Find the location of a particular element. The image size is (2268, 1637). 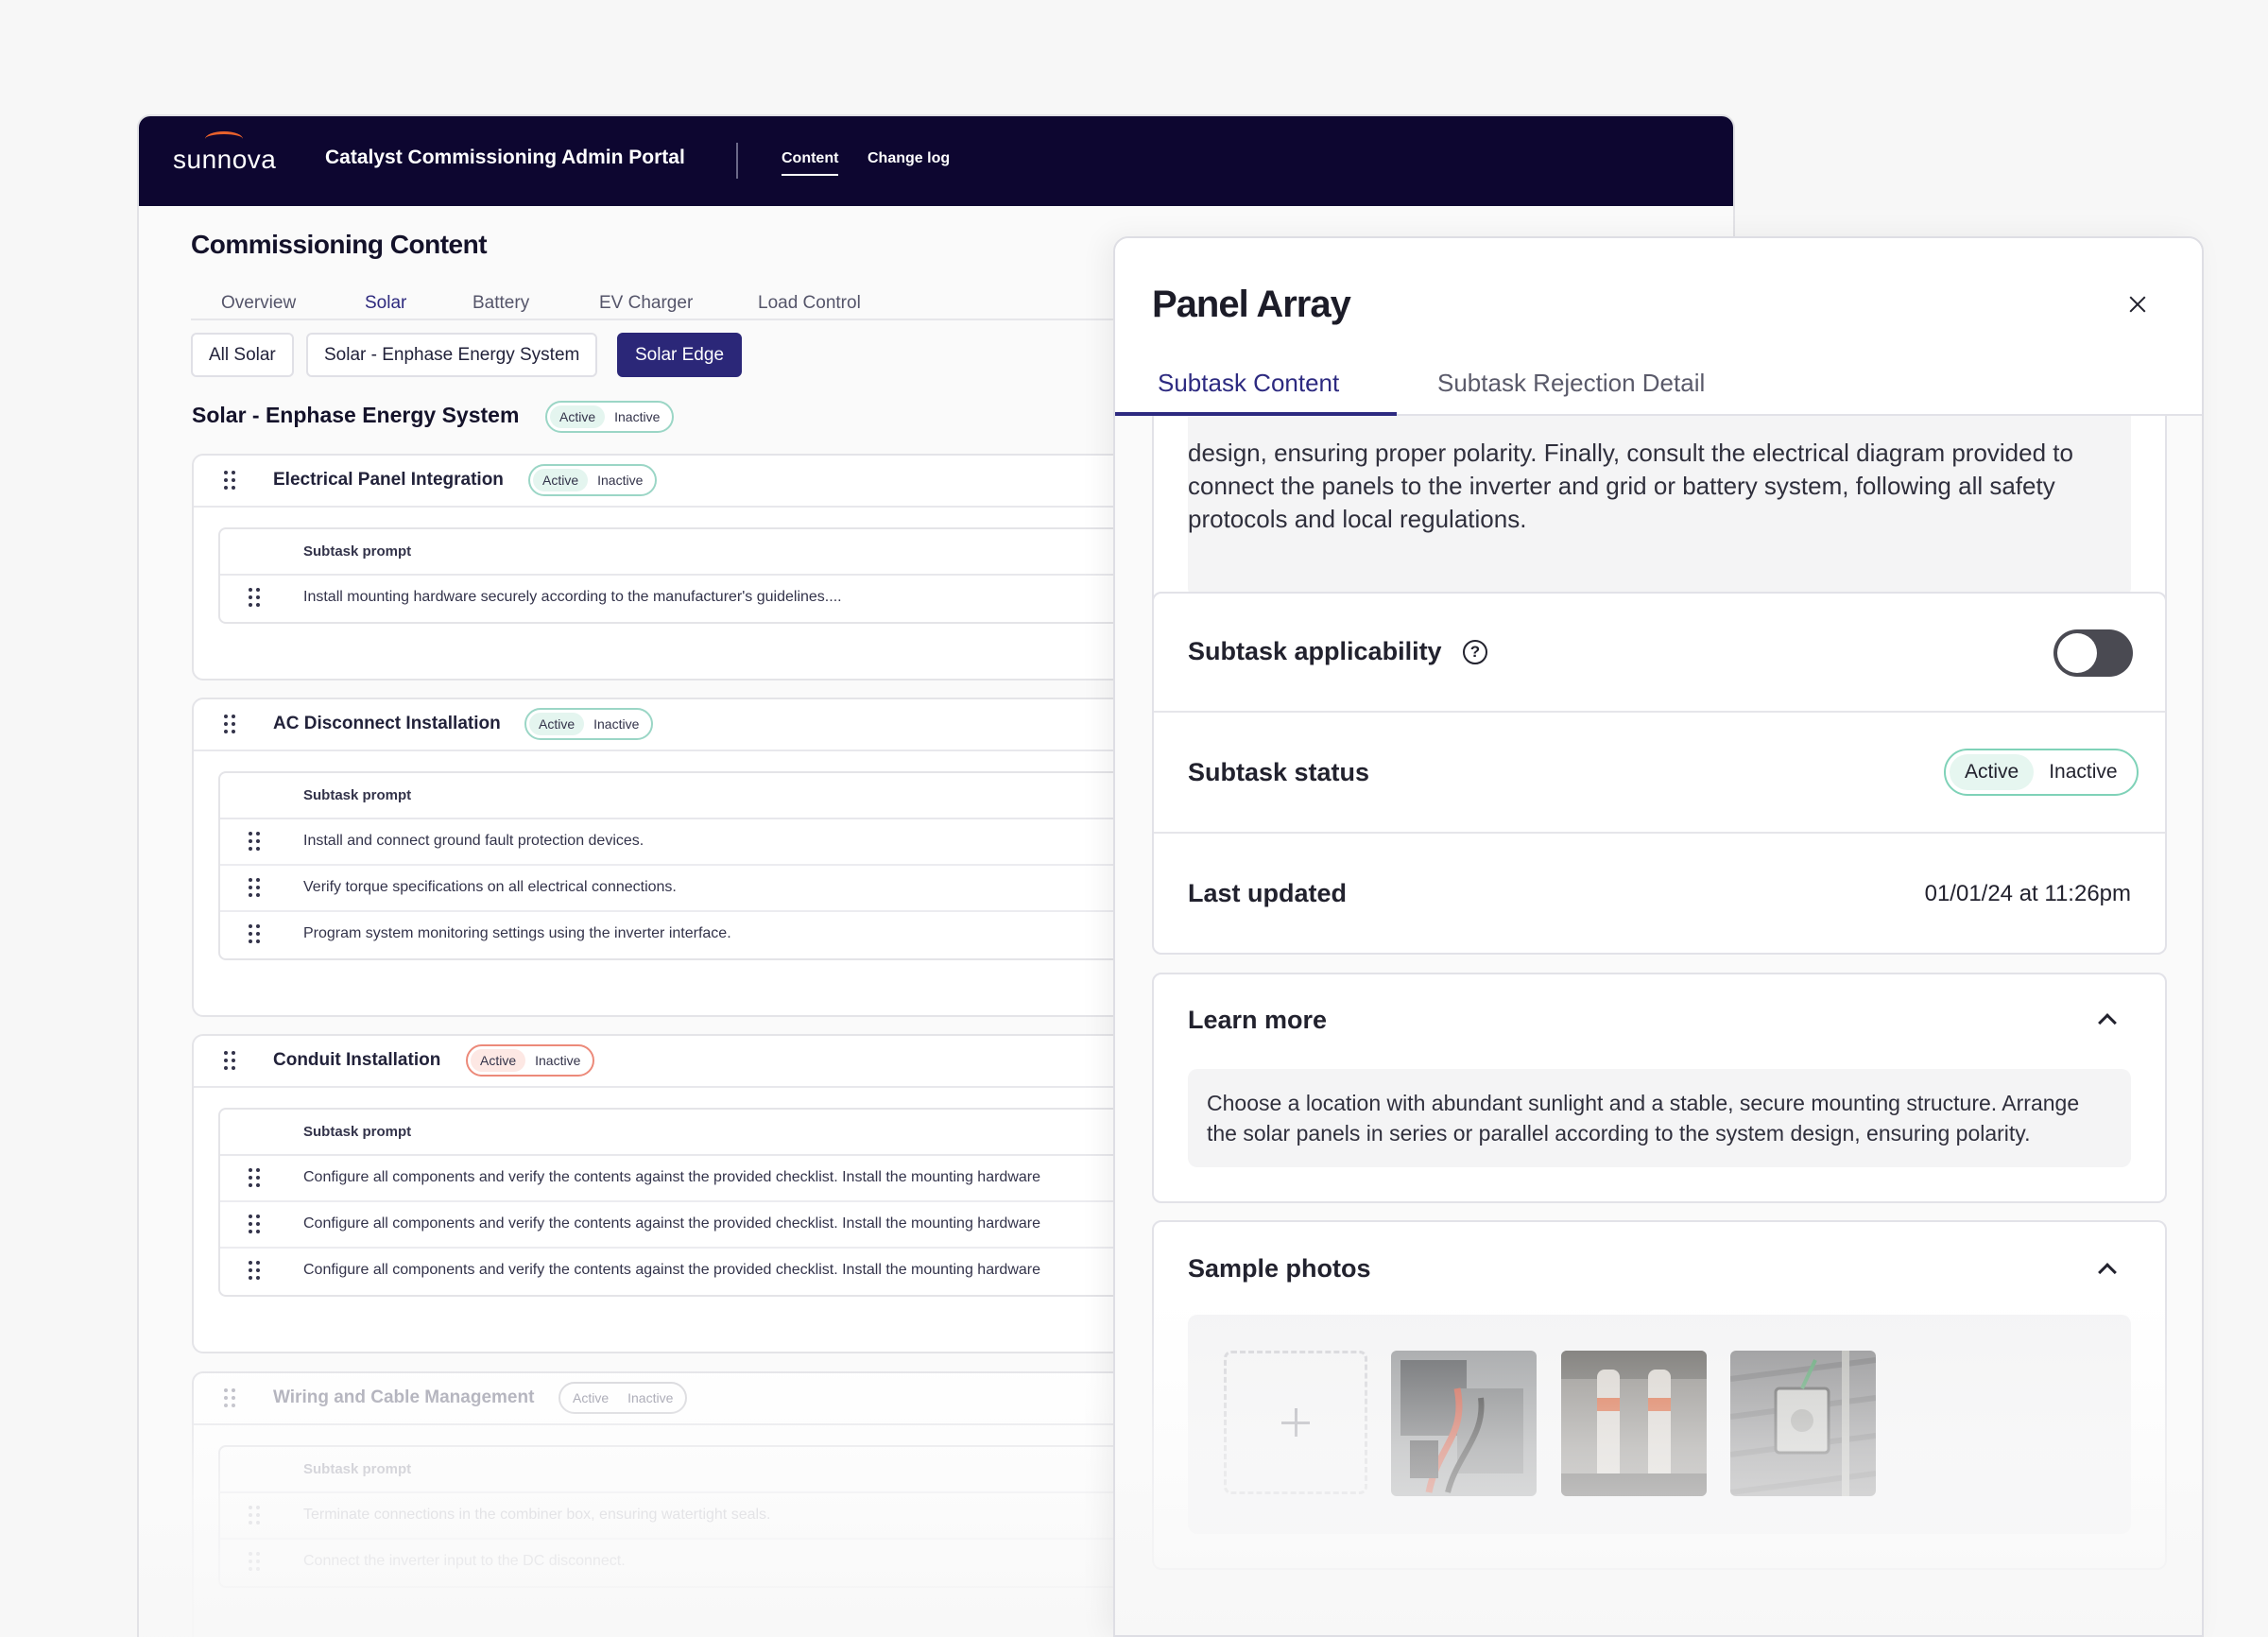

chip-enphase: Solar - Enphase Energy System is located at coordinates (452, 355).